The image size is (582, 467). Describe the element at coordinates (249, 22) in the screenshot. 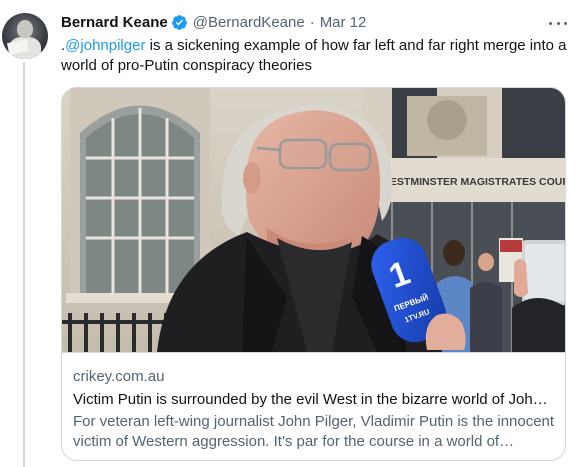

I see `author-handle: @BernardKeane` at that location.